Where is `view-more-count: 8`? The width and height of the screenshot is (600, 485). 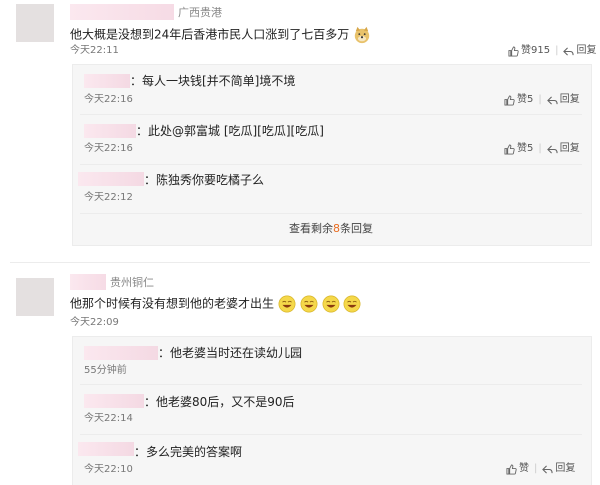 view-more-count: 8 is located at coordinates (336, 228).